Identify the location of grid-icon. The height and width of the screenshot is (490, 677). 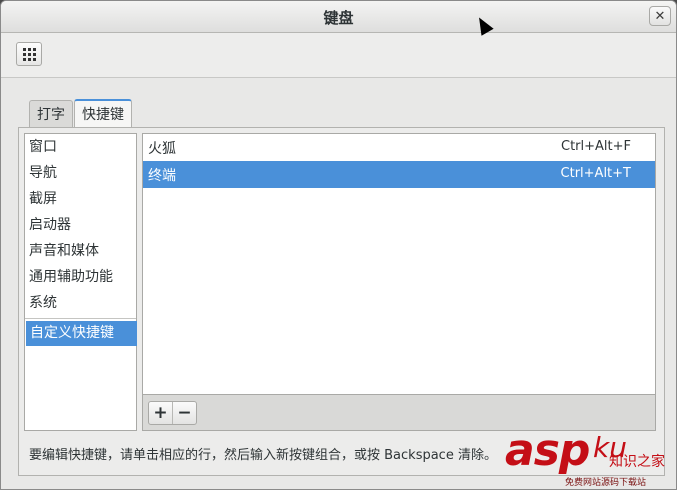
(29, 54).